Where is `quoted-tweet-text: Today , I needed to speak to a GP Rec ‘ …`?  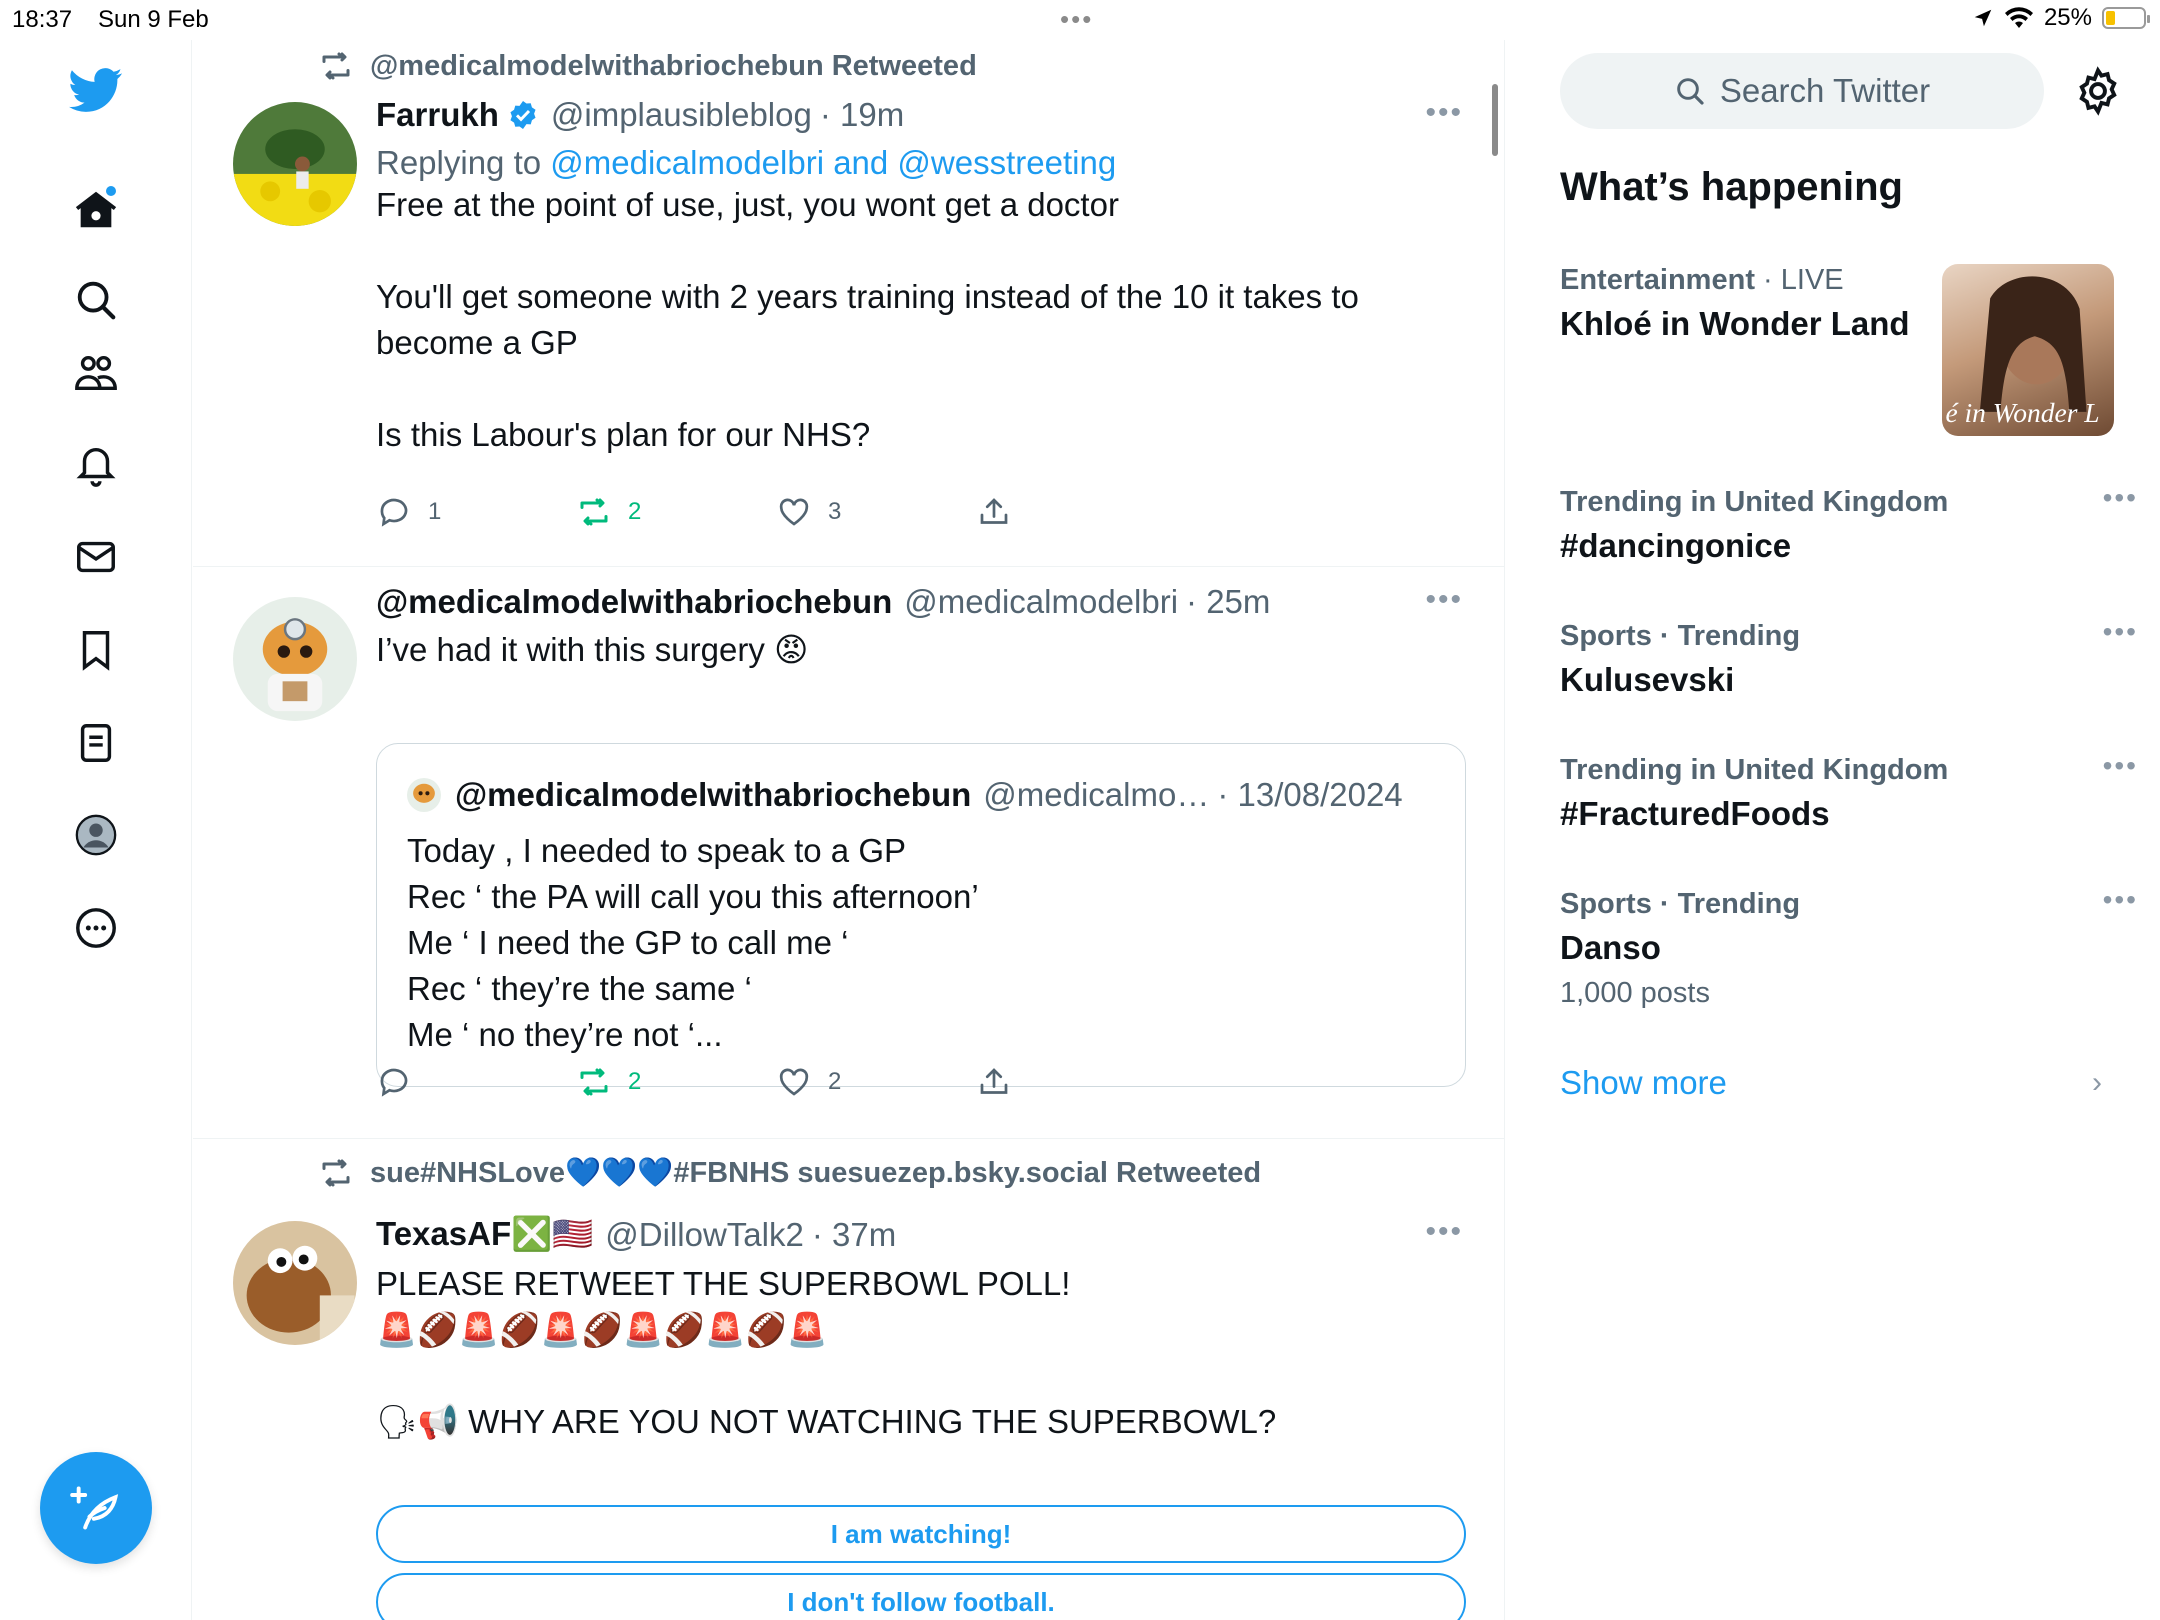
quoted-tweet-text: Today , I needed to speak to a GP Rec ‘ … is located at coordinates (693, 942).